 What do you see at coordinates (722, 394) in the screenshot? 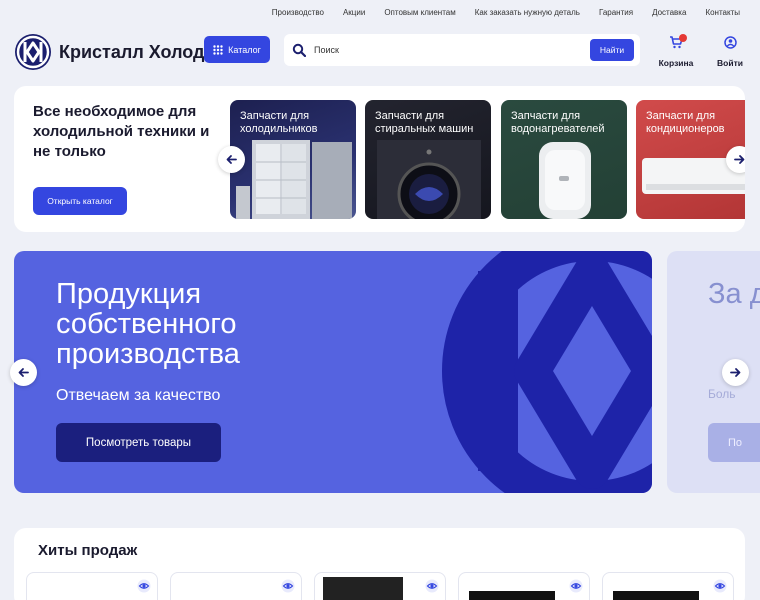
I see `next-banner-subtitle: Боль` at bounding box center [722, 394].